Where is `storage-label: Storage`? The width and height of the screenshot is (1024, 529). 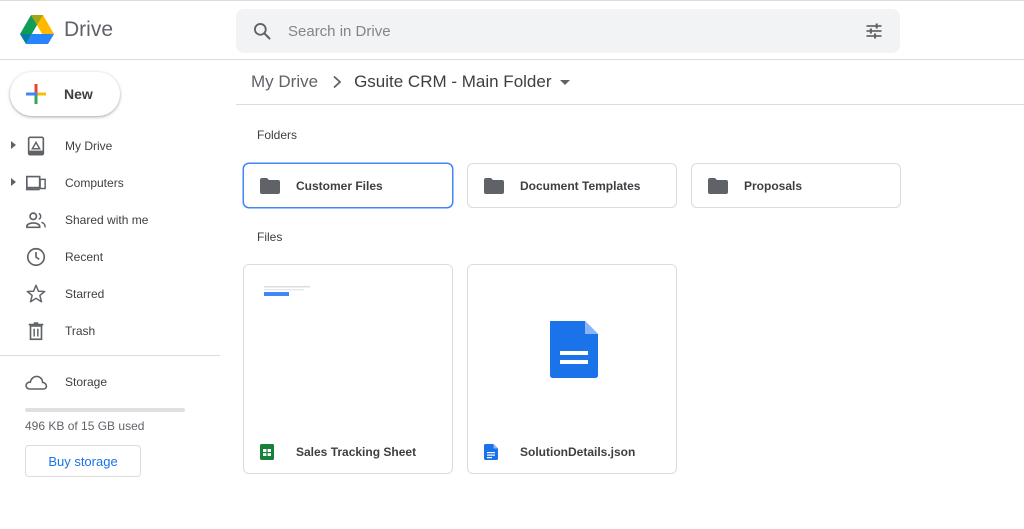 storage-label: Storage is located at coordinates (86, 382).